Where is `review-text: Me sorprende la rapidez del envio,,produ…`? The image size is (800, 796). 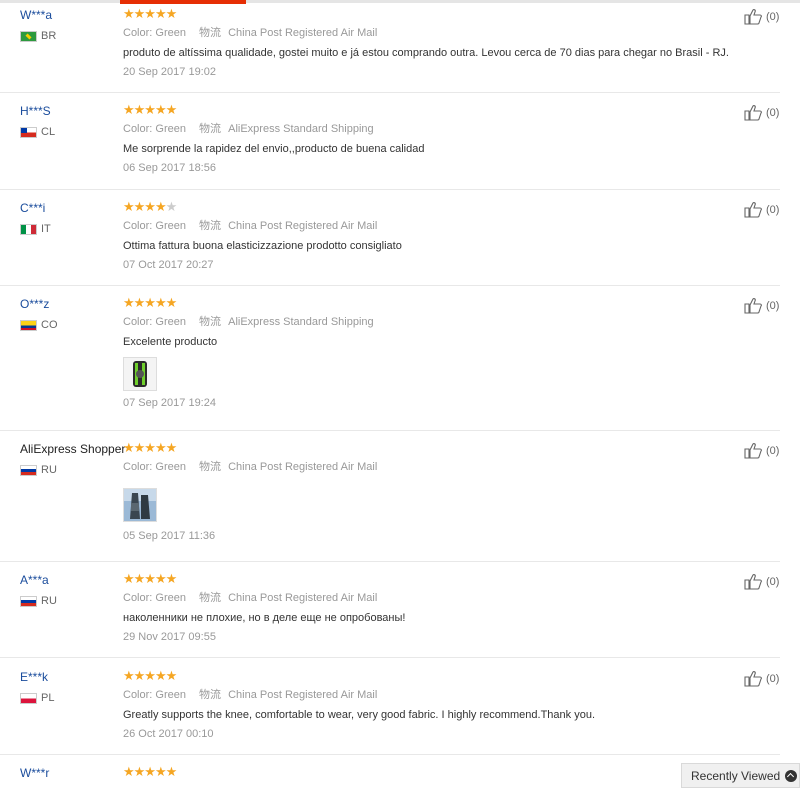 review-text: Me sorprende la rapidez del envio,,produ… is located at coordinates (274, 149).